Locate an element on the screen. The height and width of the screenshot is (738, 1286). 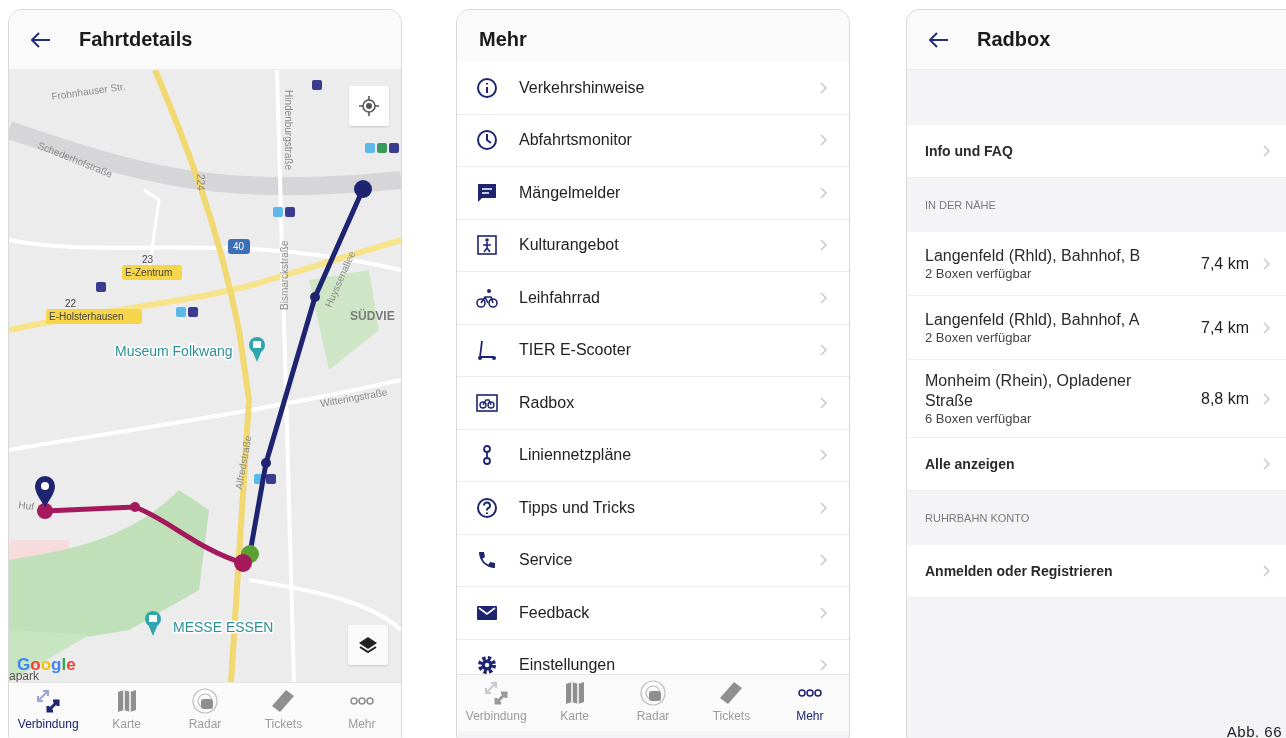
museum-pin-icon is located at coordinates (257, 349).